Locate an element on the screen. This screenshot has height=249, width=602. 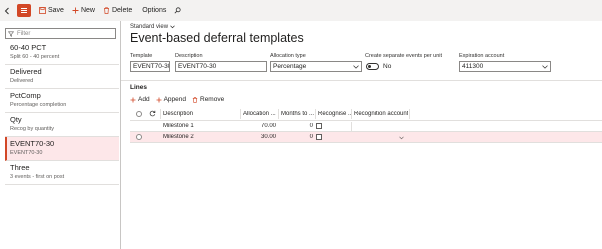
hamburger-icon is located at coordinates (24, 10).